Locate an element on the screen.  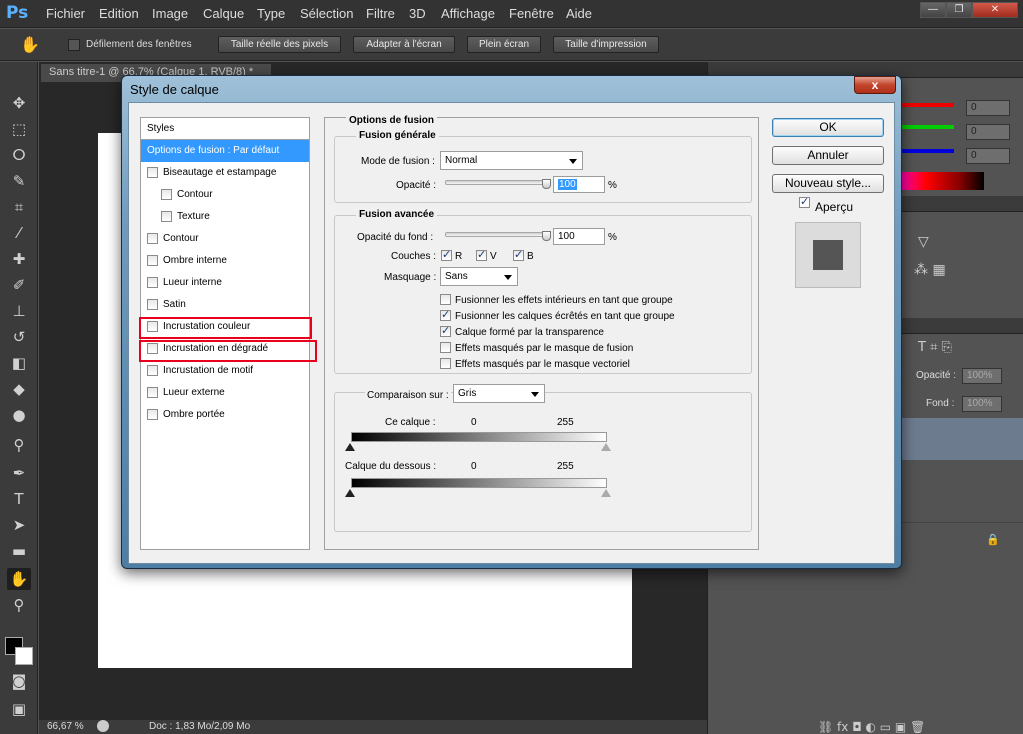
this-layer-white-slider is located at coordinates (606, 447).